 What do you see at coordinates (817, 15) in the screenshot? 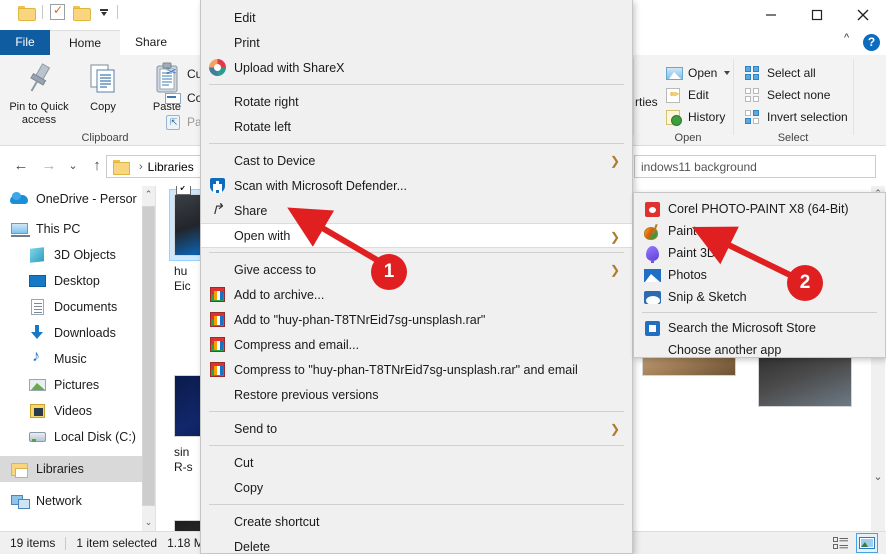
I see `maximize-button` at bounding box center [817, 15].